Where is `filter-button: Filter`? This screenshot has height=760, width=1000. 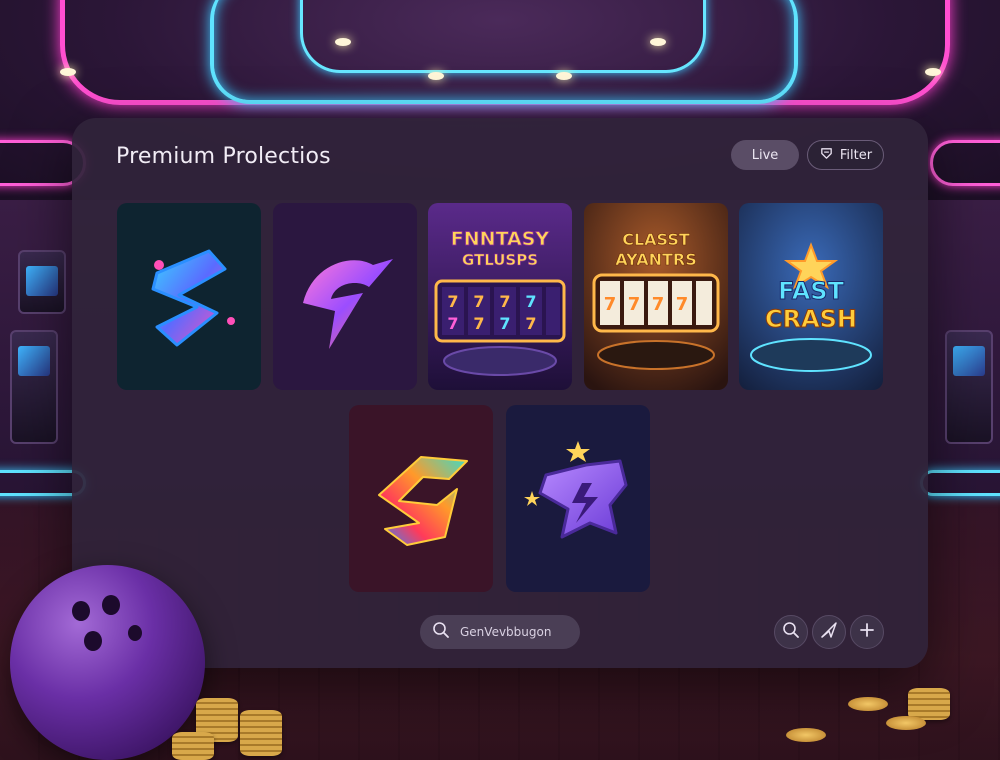 filter-button: Filter is located at coordinates (845, 155).